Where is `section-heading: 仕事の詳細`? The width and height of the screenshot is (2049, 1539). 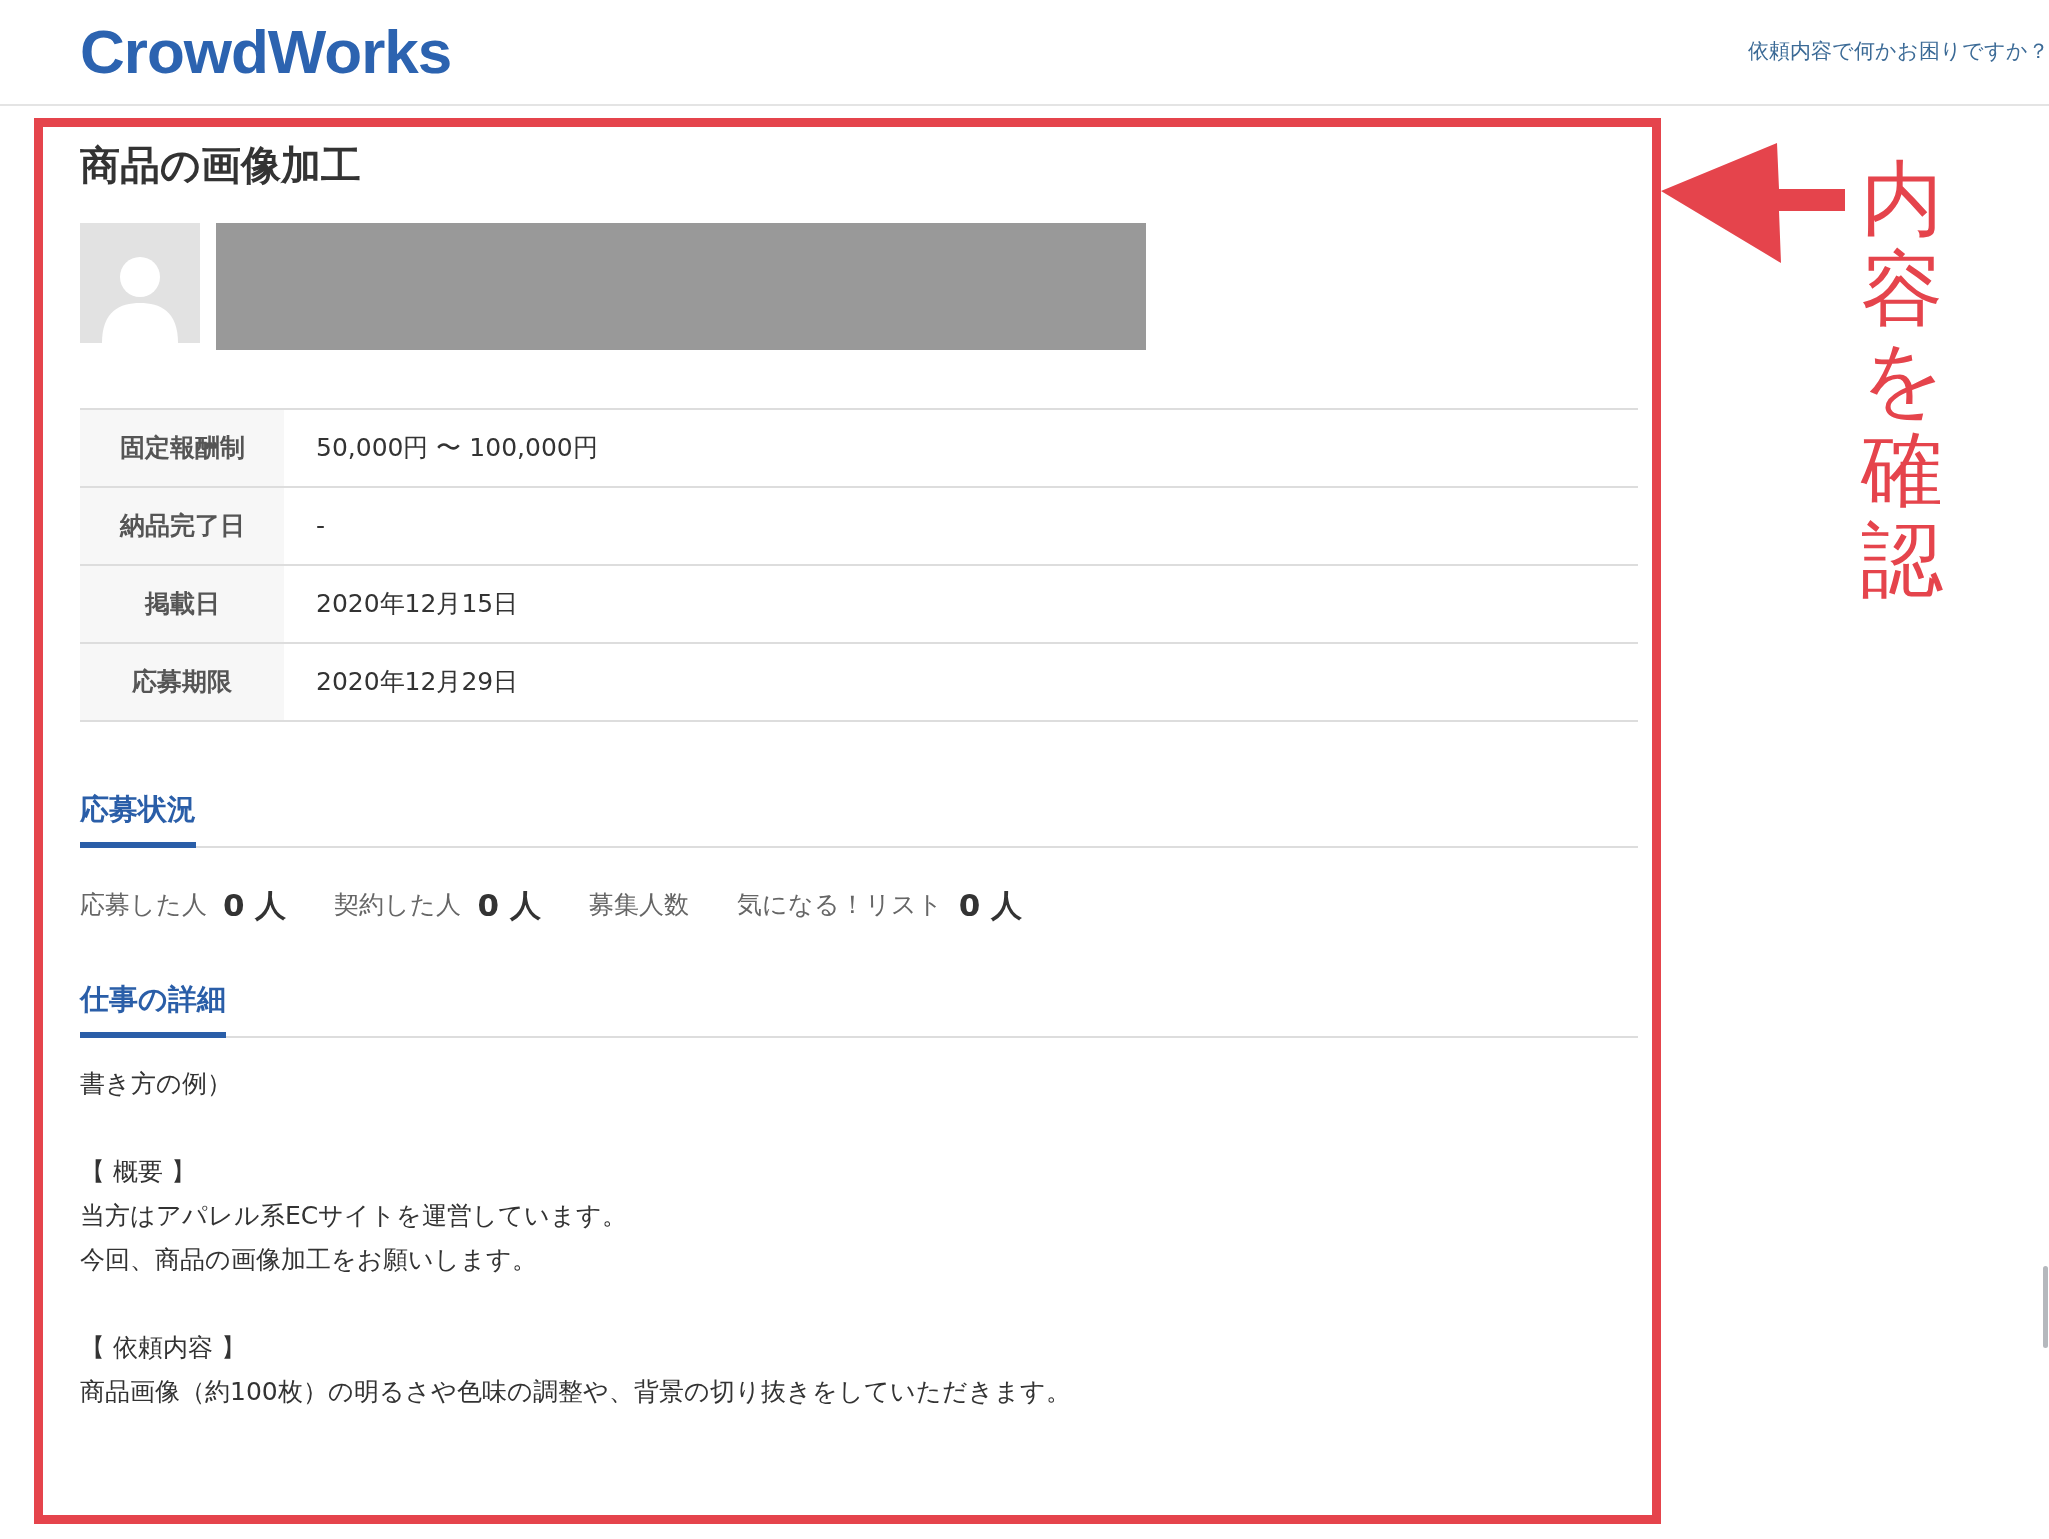
section-heading: 仕事の詳細 is located at coordinates (153, 1008).